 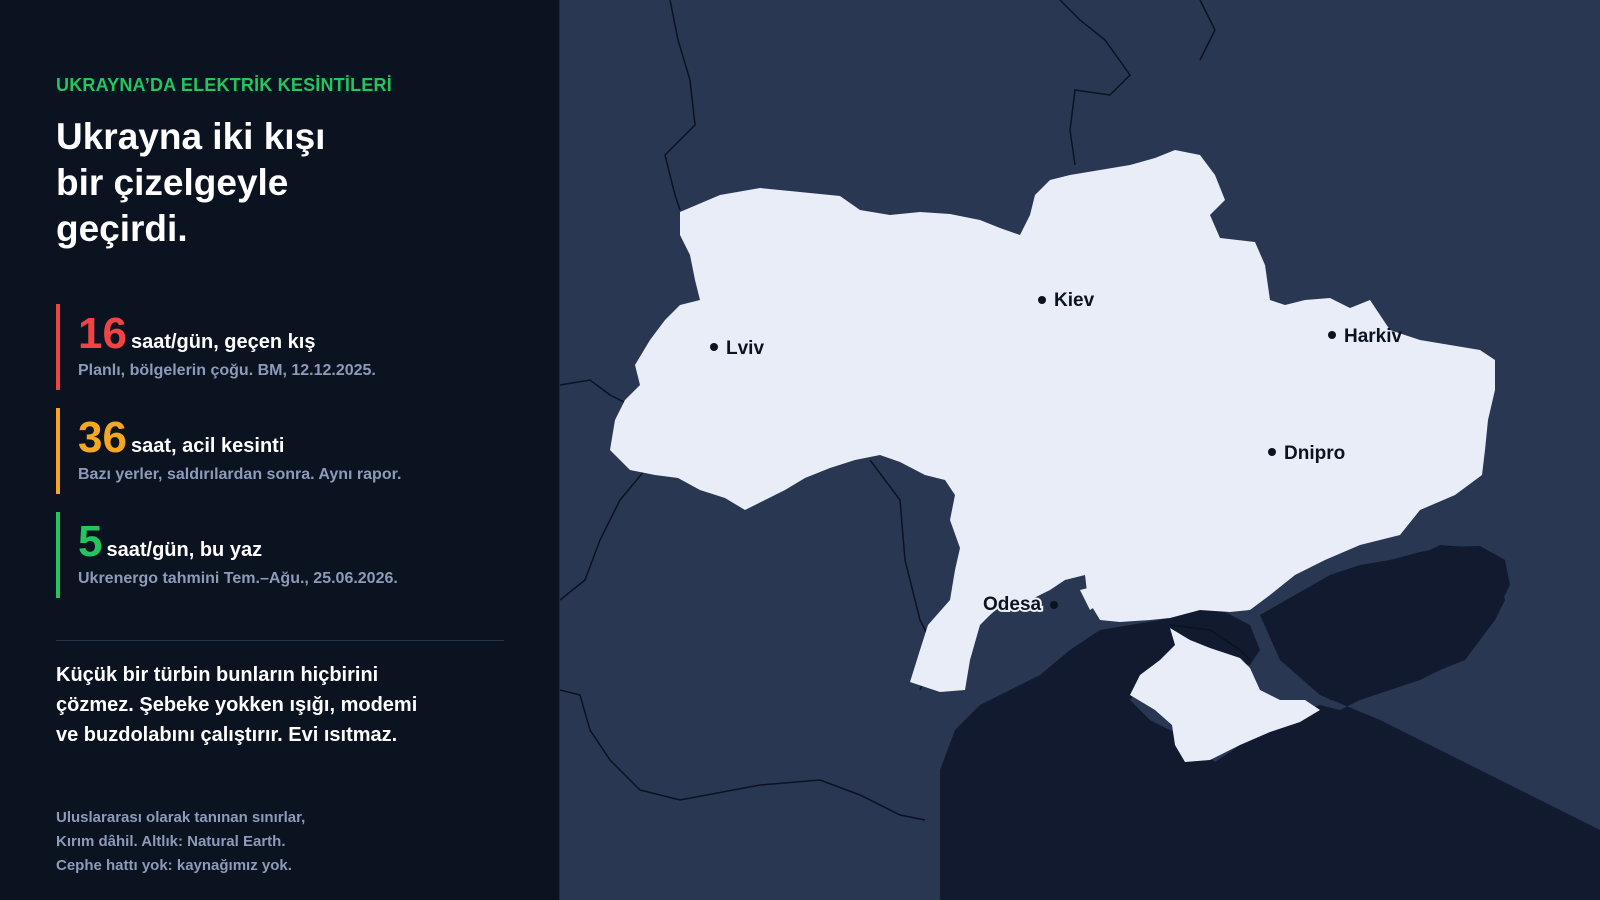 I want to click on stat-unit: saat, acil kesinti, so click(x=207, y=446).